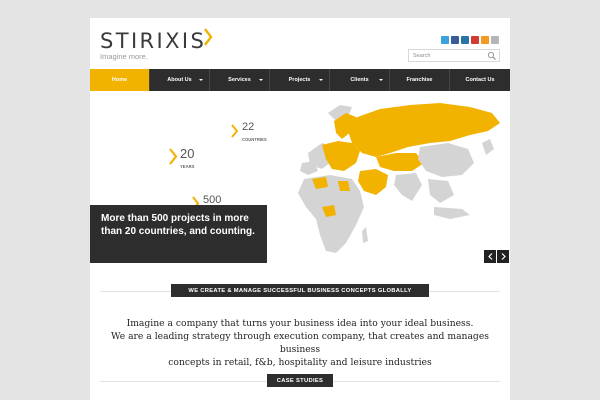  I want to click on nav-item-home: Home, so click(120, 80).